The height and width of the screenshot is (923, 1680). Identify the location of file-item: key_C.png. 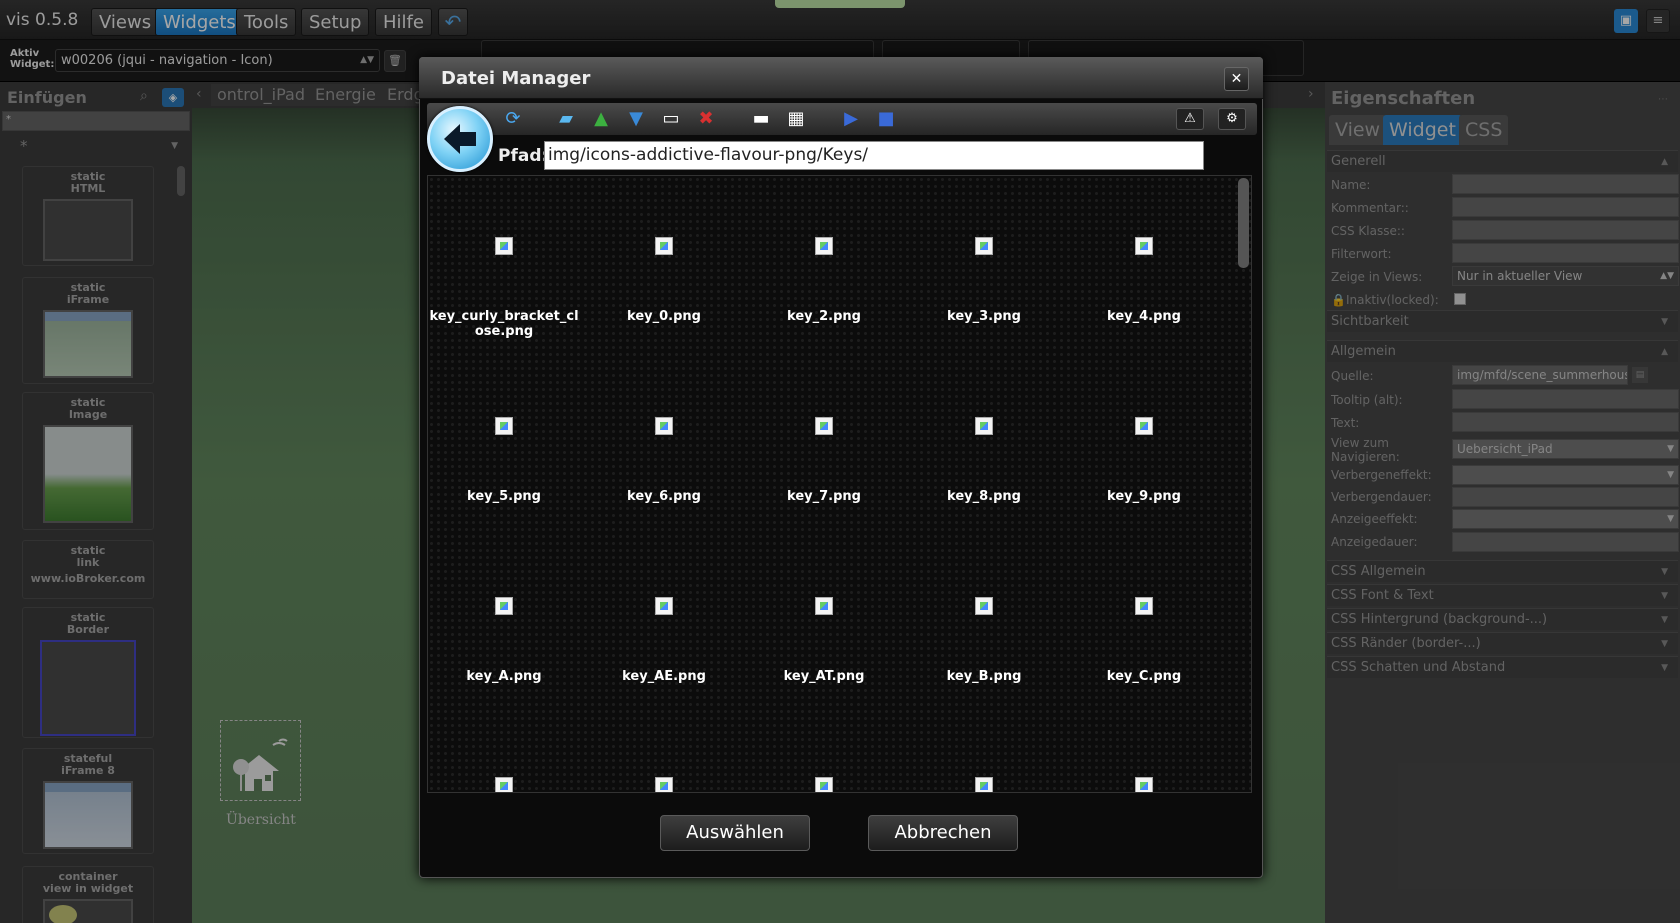
(1144, 640).